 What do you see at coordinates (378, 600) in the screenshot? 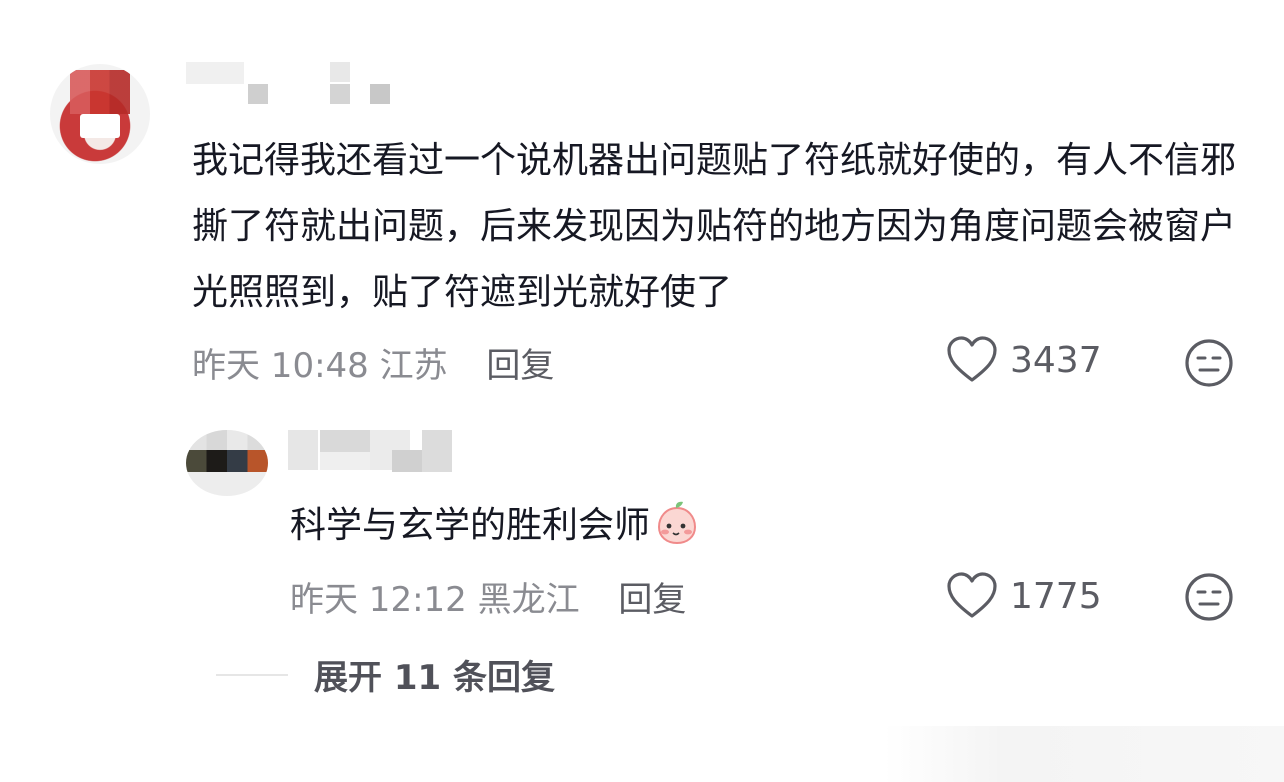
I see `reply-time: 昨天 12:12` at bounding box center [378, 600].